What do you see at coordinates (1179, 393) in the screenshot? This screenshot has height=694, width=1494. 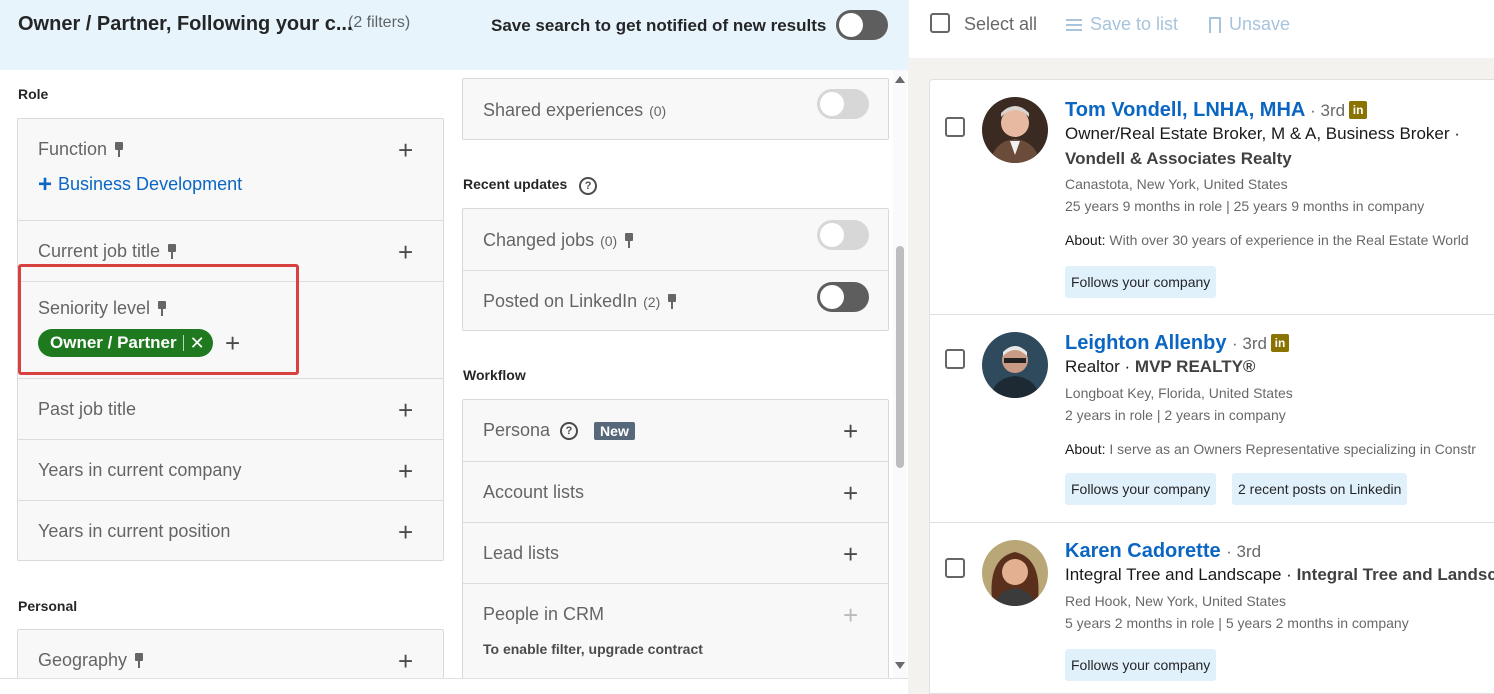 I see `lead-location: Longboat Key, Florida, United States` at bounding box center [1179, 393].